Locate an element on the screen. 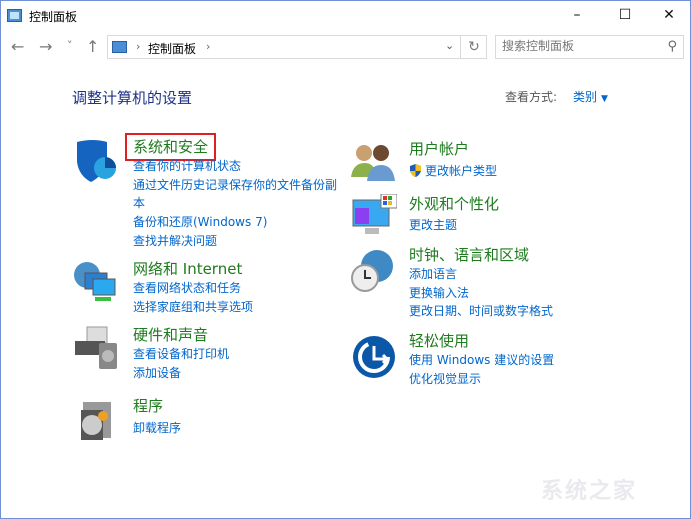 The height and width of the screenshot is (519, 691). link-devices-printers: 查看设备和打印机 is located at coordinates (181, 354).